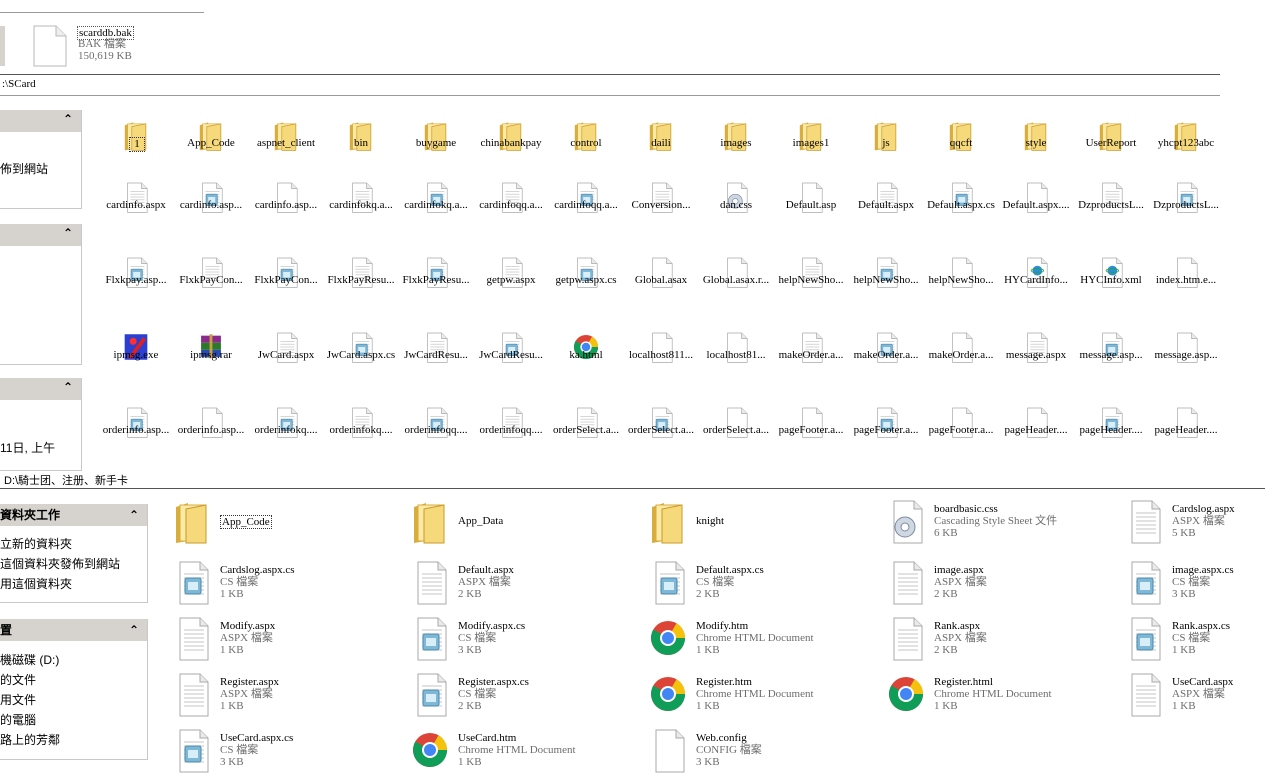  What do you see at coordinates (511, 140) in the screenshot?
I see `icon-item: chinabankpay` at bounding box center [511, 140].